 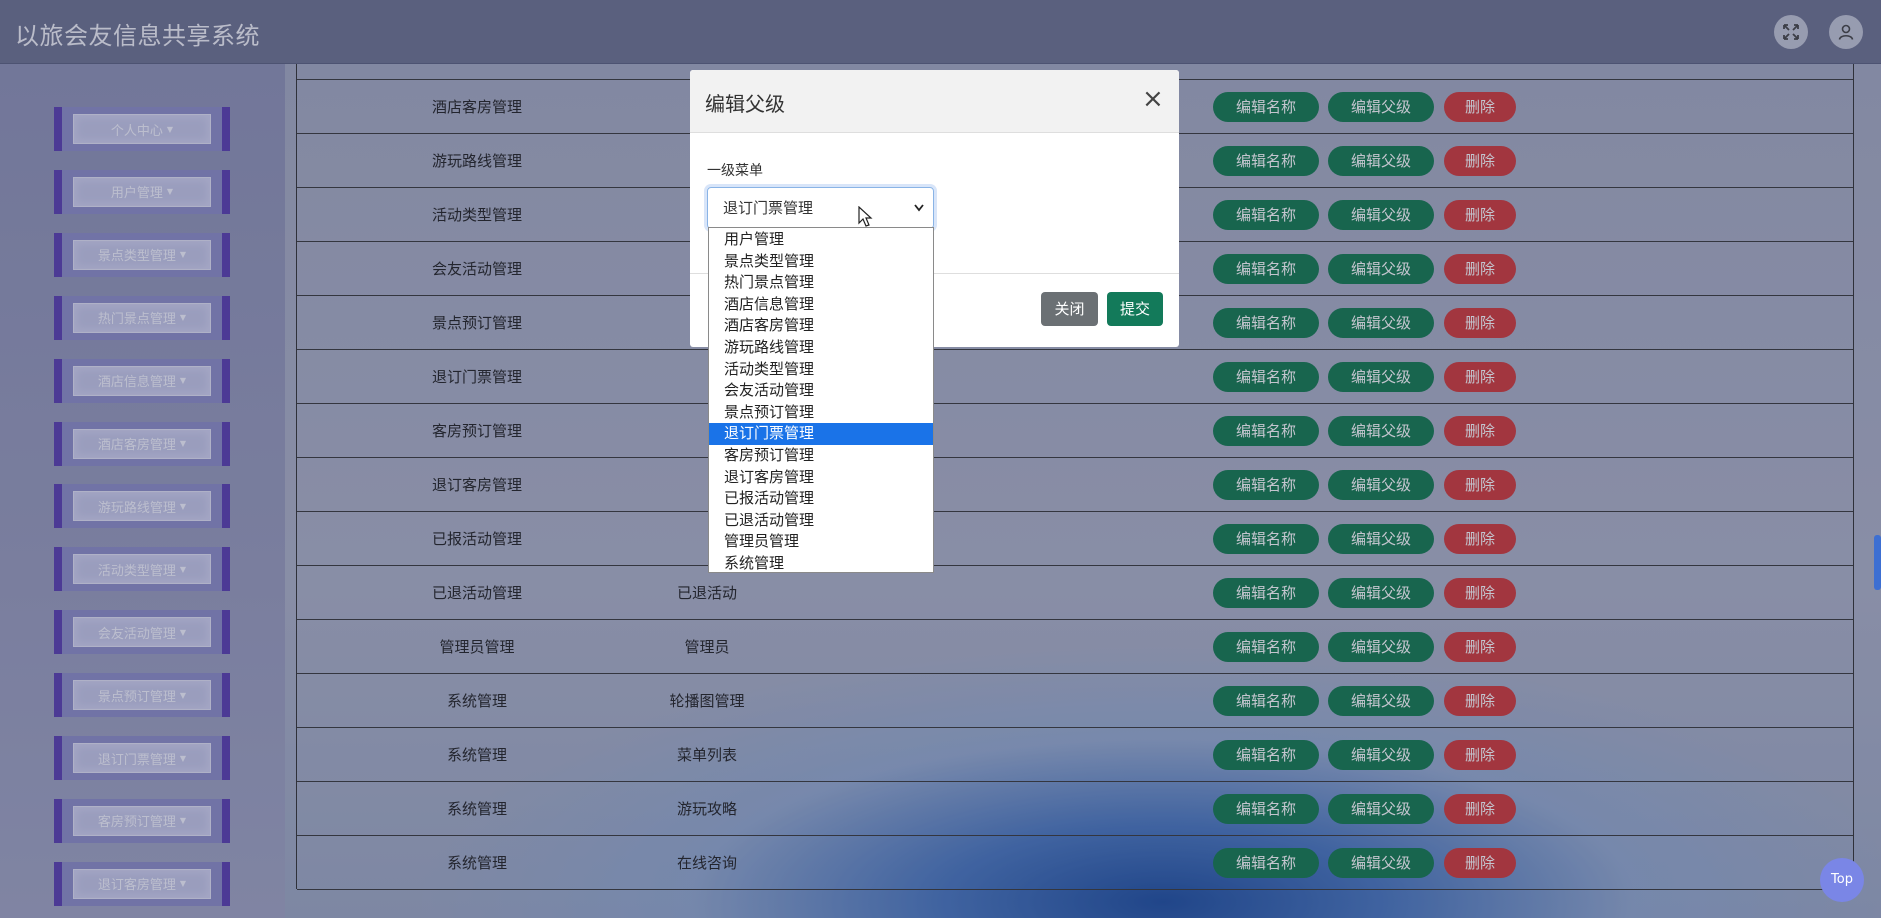 What do you see at coordinates (821, 391) in the screenshot?
I see `dropdown-option: 会友活动管理` at bounding box center [821, 391].